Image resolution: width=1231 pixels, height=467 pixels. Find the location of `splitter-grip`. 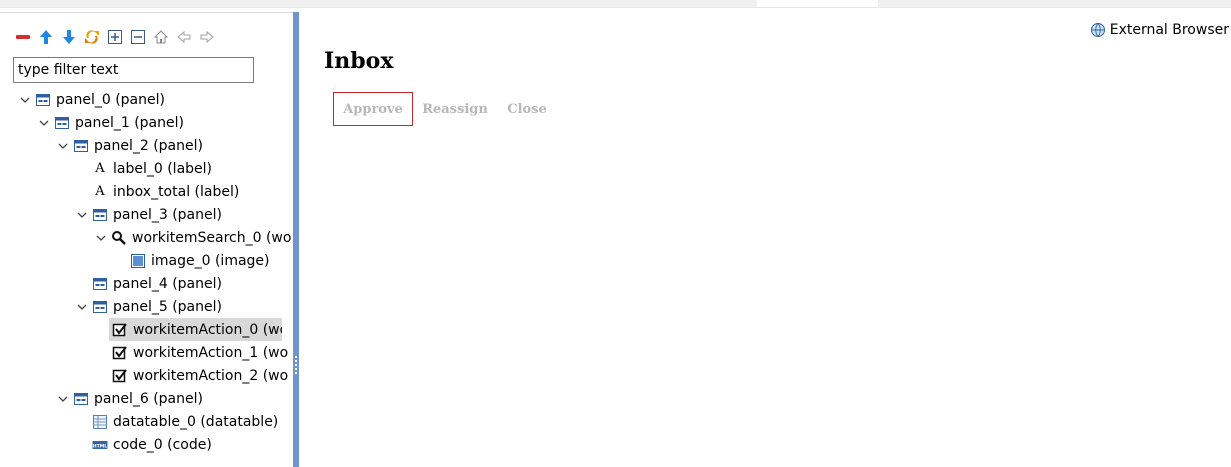

splitter-grip is located at coordinates (296, 366).